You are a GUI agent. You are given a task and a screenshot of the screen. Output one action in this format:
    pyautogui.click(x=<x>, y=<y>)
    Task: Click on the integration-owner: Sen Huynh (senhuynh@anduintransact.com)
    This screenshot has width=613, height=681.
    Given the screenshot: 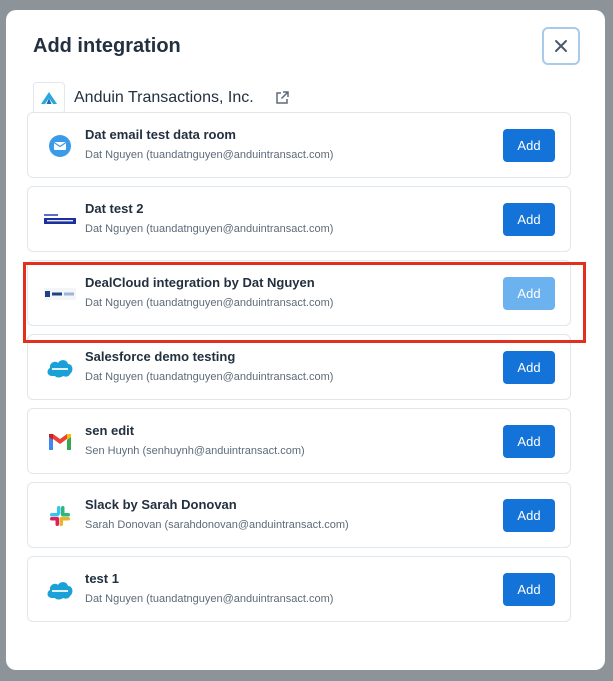 What is the action you would take?
    pyautogui.click(x=195, y=451)
    